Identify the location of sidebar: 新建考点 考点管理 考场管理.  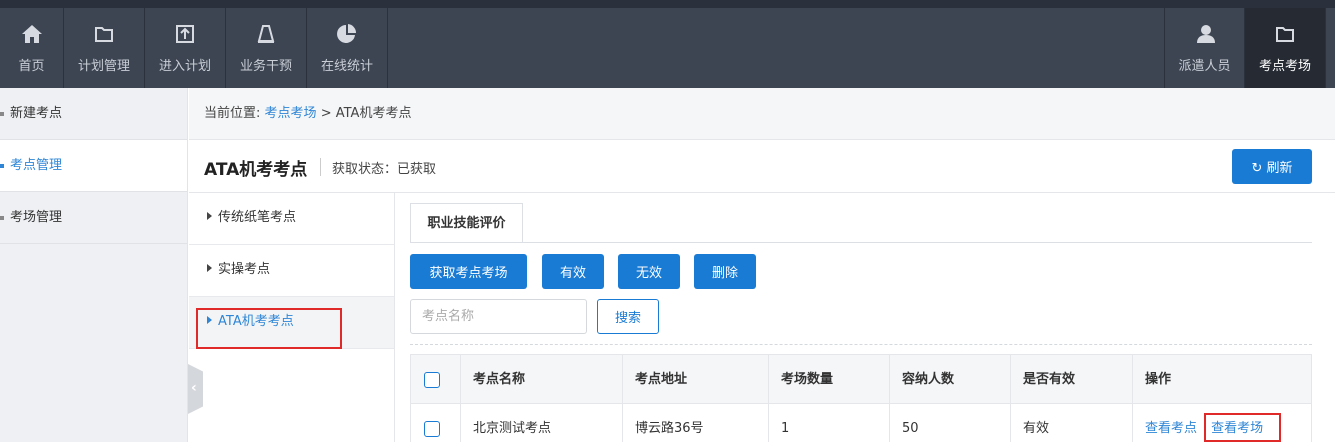
(94, 265).